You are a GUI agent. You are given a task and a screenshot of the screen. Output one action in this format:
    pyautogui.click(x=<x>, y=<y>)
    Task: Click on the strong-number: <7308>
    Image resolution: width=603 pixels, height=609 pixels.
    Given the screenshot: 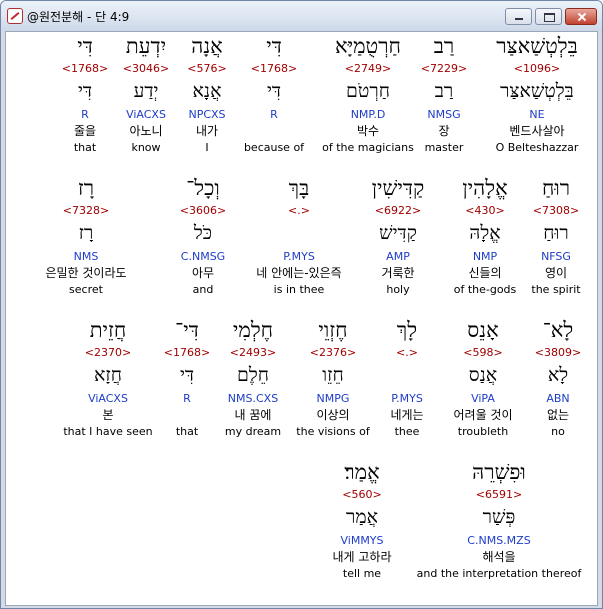 What is the action you would take?
    pyautogui.click(x=556, y=213)
    